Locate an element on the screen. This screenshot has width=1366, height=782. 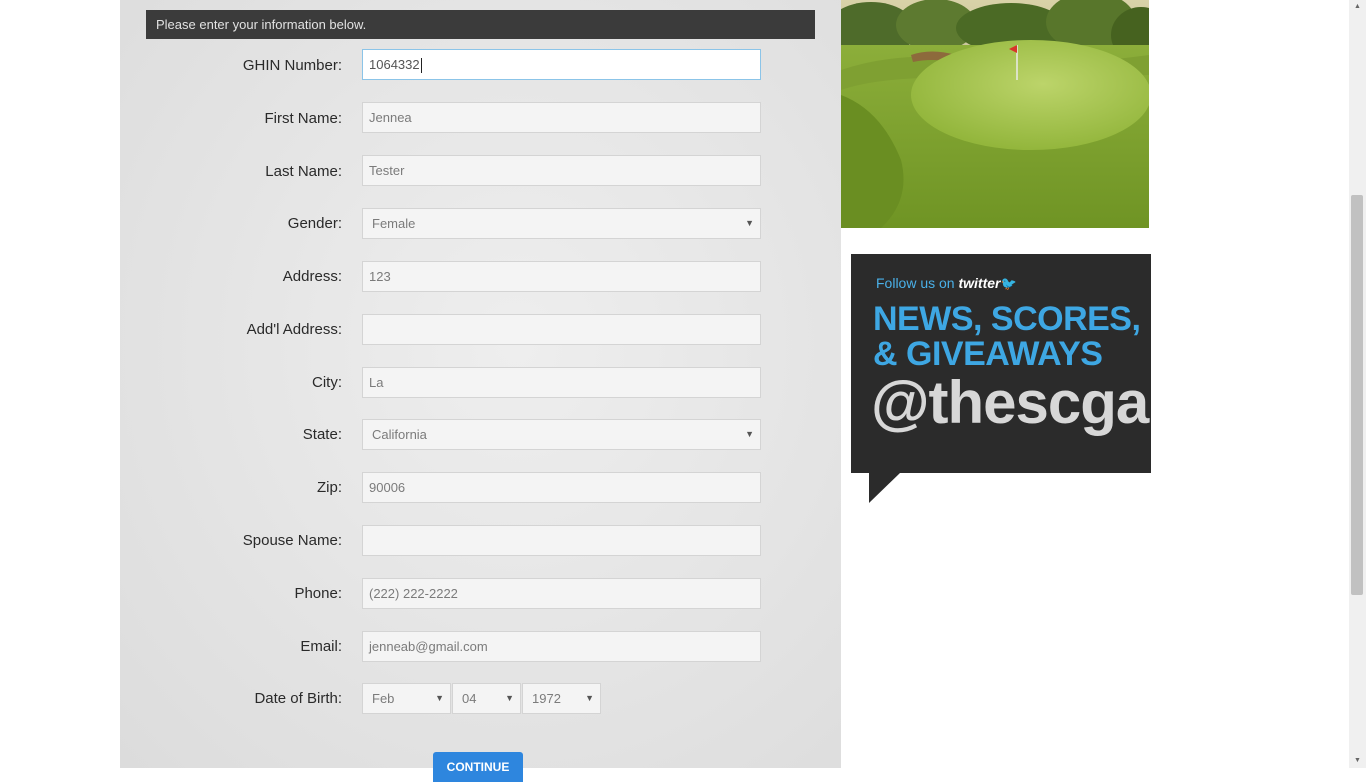
text-cursor is located at coordinates (421, 66).